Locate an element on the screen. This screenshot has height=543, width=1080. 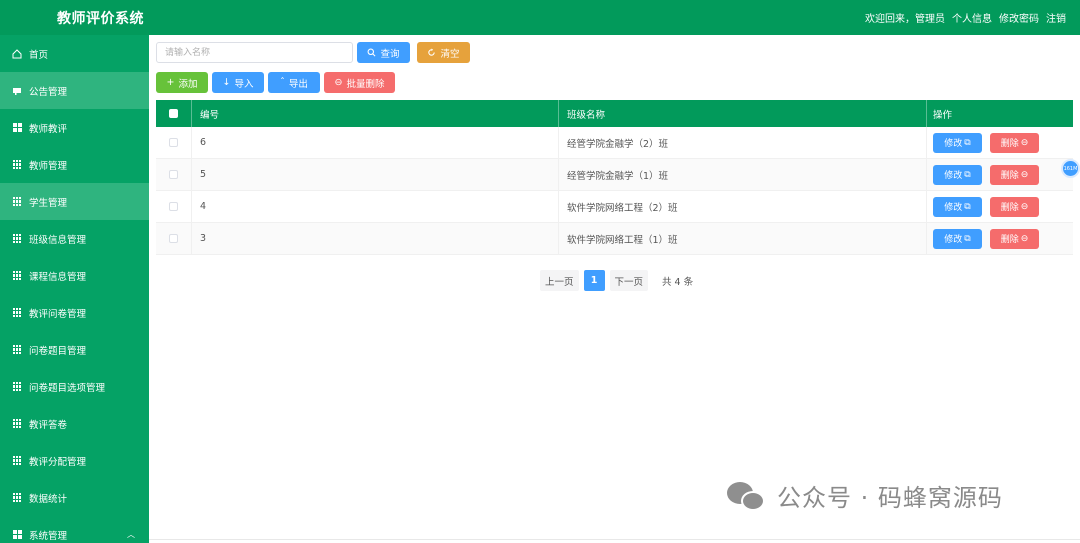
pagination: 上一页 1 下一页 共 4 条 is located at coordinates (616, 280).